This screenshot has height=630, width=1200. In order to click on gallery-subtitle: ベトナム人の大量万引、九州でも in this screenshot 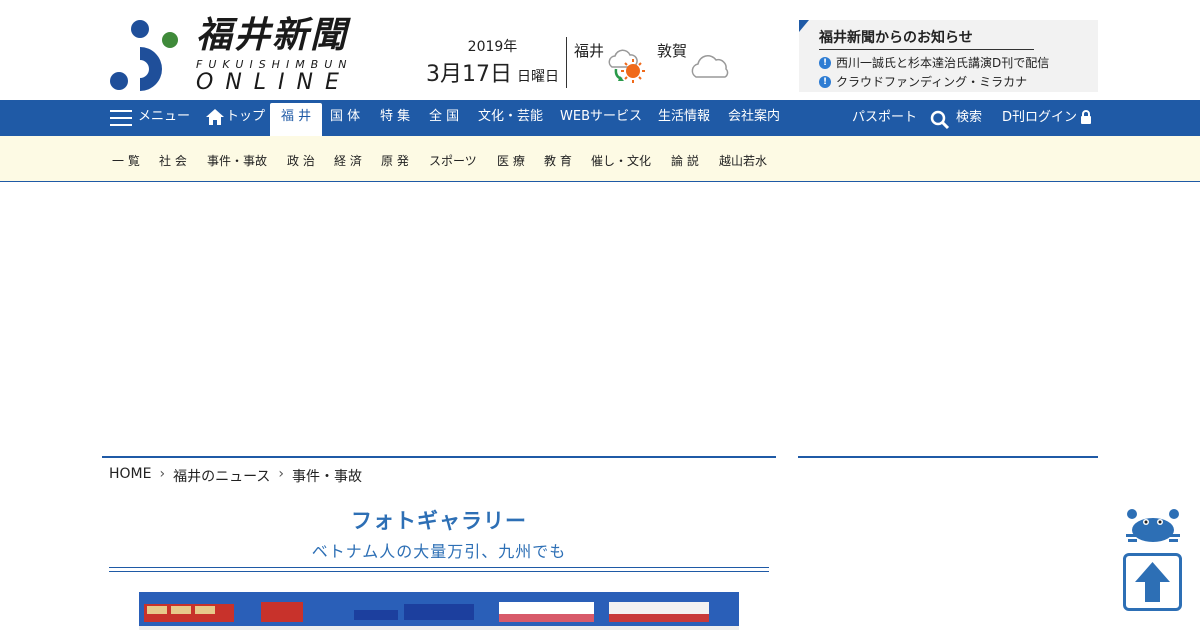, I will do `click(439, 551)`.